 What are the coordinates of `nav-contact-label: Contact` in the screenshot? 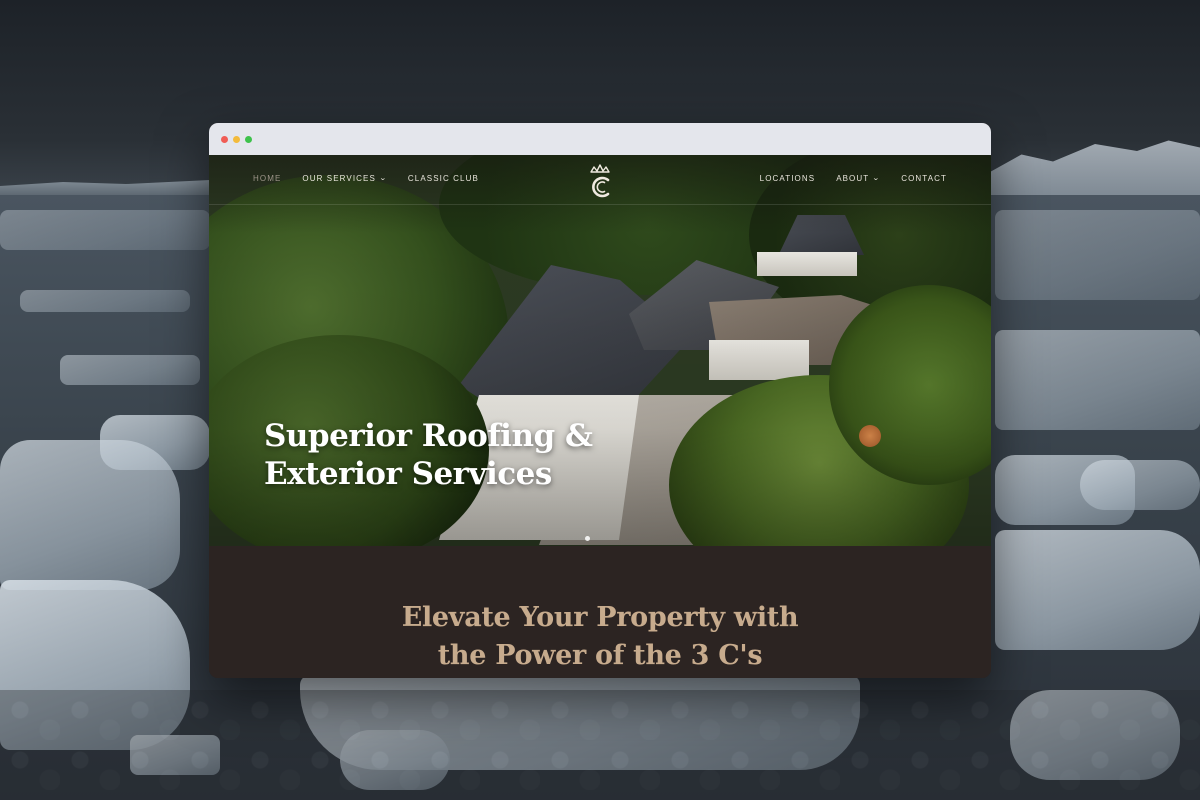 It's located at (924, 178).